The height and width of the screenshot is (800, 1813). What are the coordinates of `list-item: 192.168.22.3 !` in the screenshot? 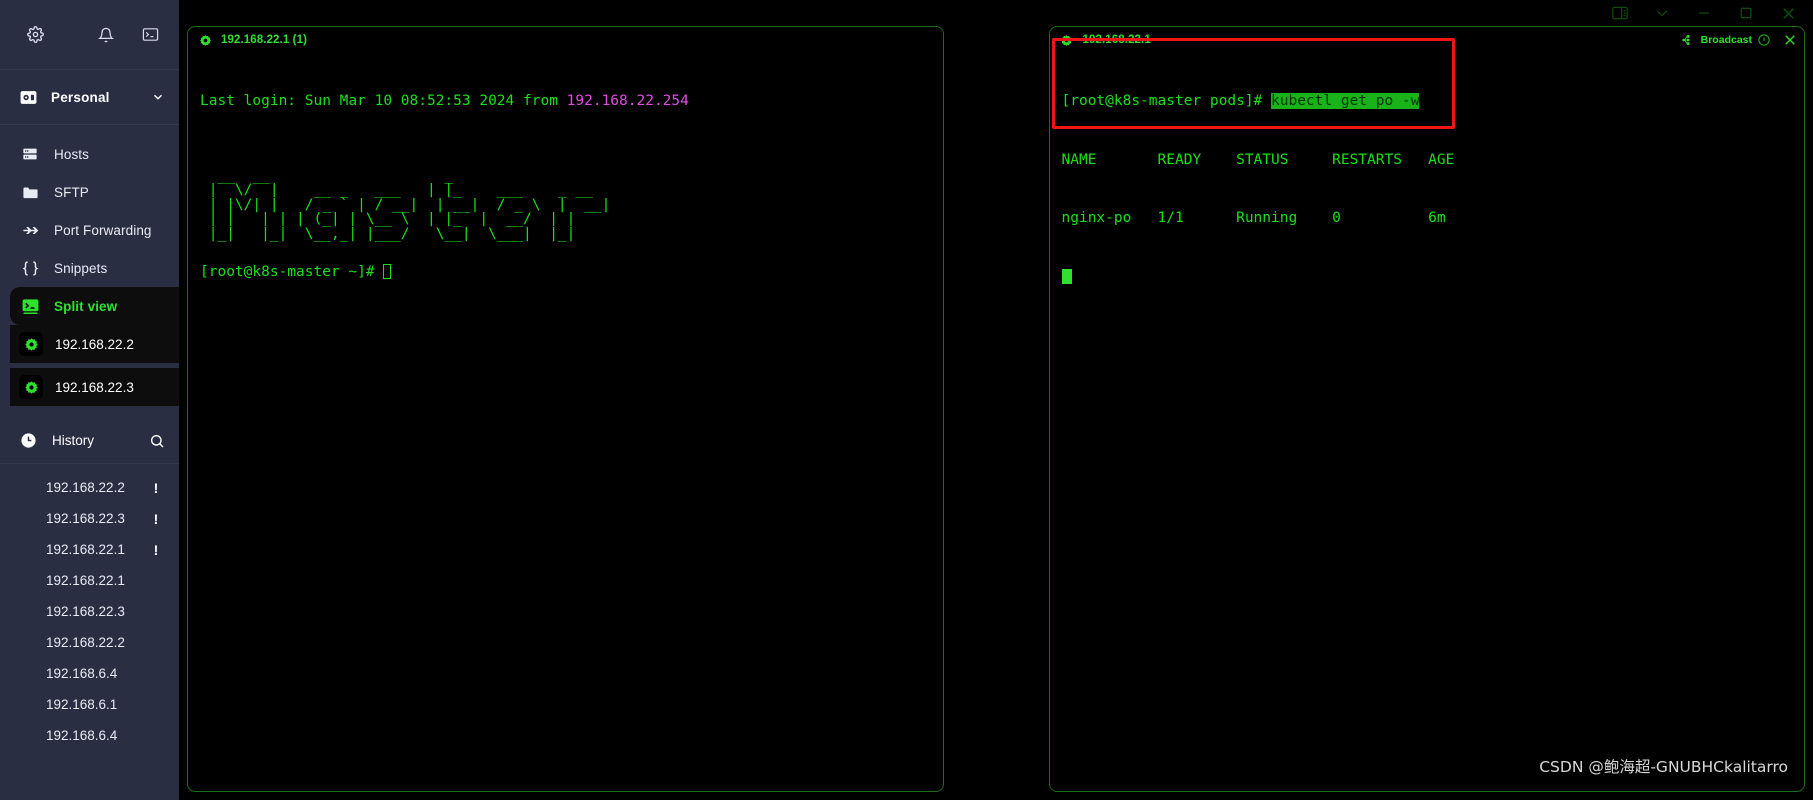 It's located at (89, 518).